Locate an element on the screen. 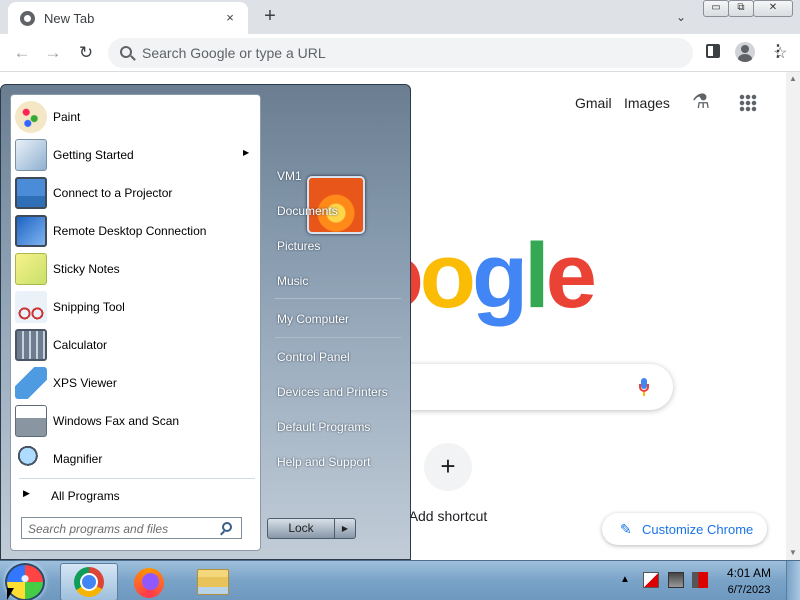 Image resolution: width=800 pixels, height=600 pixels. scroll-down-arrow-icon: ▼ is located at coordinates (793, 553).